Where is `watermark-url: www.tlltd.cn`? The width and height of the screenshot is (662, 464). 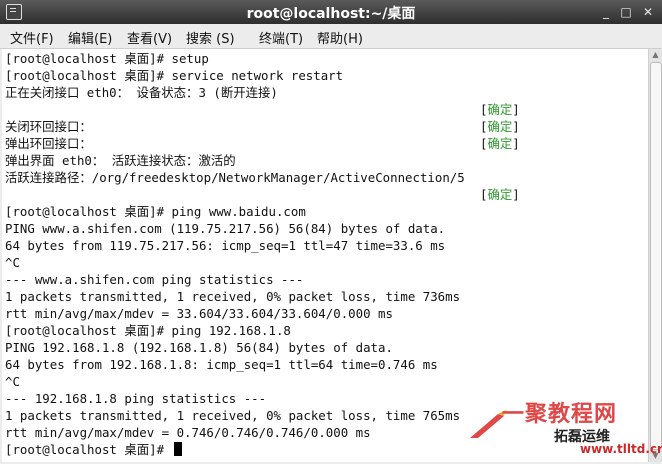 watermark-url: www.tlltd.cn is located at coordinates (621, 449).